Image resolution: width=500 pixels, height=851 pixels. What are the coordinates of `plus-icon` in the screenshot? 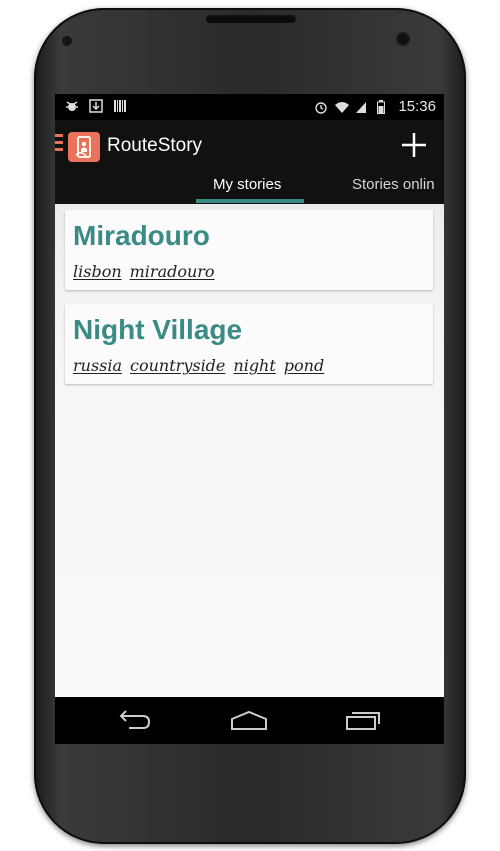 It's located at (414, 145).